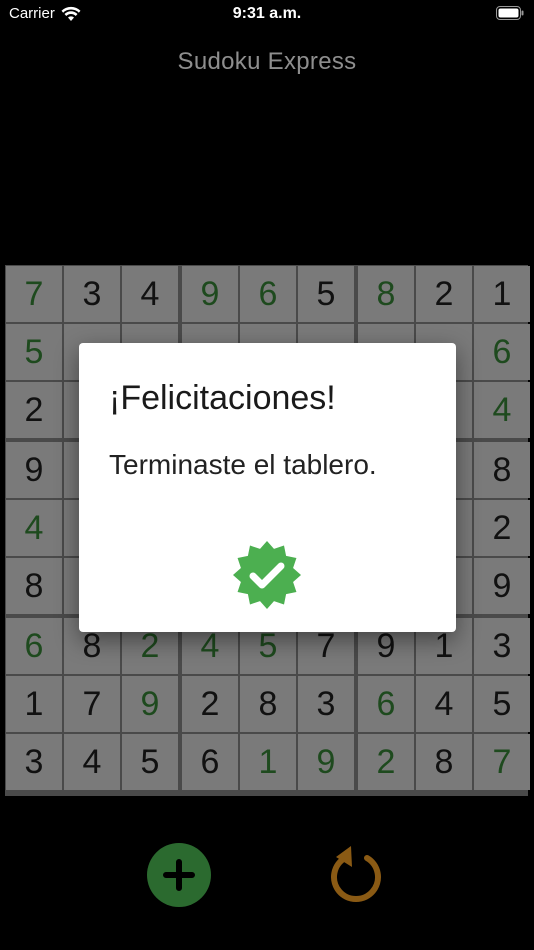 The width and height of the screenshot is (534, 950). What do you see at coordinates (502, 470) in the screenshot?
I see `board-cell-r4c9: 8` at bounding box center [502, 470].